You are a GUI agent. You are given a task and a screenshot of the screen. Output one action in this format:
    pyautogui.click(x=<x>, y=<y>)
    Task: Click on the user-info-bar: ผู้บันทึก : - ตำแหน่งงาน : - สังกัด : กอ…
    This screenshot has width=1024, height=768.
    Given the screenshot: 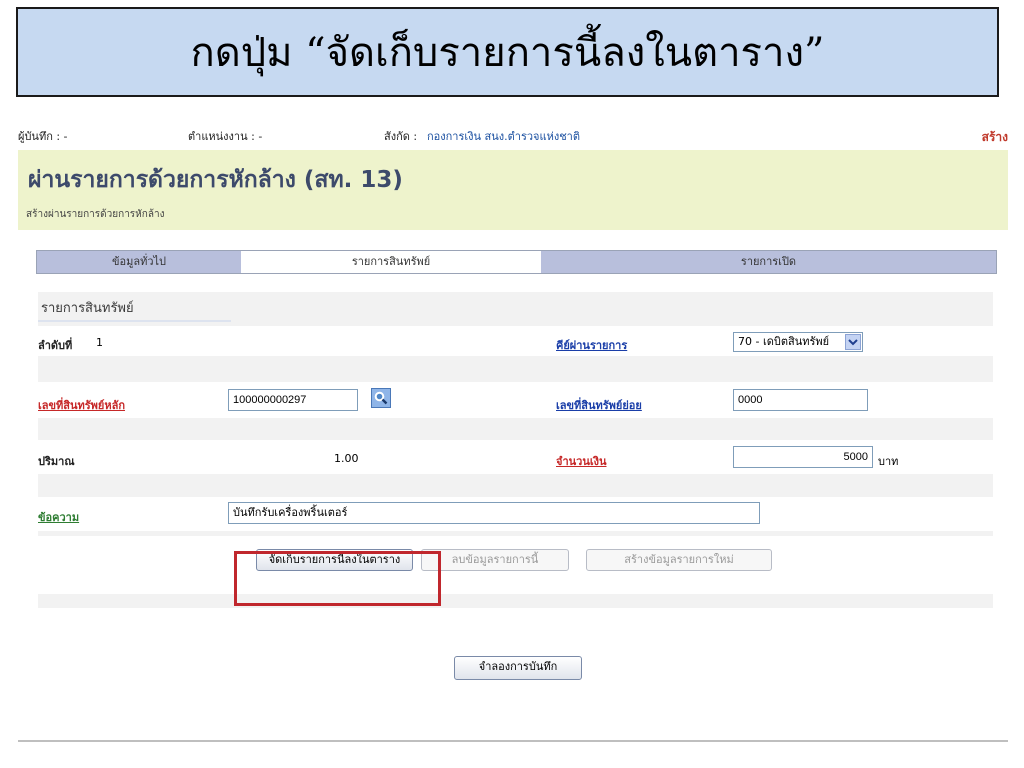 What is the action you would take?
    pyautogui.click(x=513, y=132)
    